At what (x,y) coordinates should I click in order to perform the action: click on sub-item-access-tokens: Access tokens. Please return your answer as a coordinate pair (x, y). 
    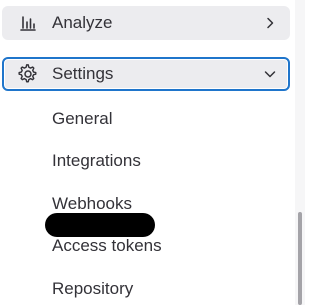
    Looking at the image, I should click on (107, 246).